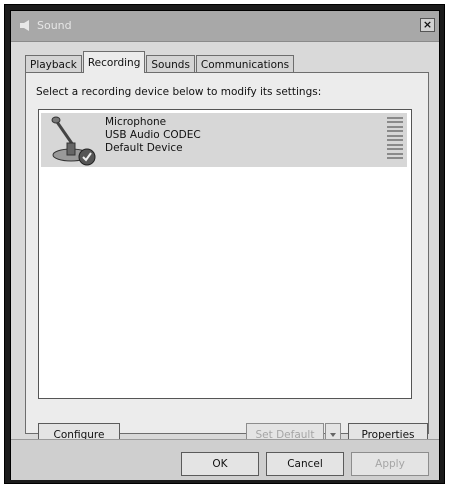  What do you see at coordinates (333, 435) in the screenshot?
I see `chevron-down-icon` at bounding box center [333, 435].